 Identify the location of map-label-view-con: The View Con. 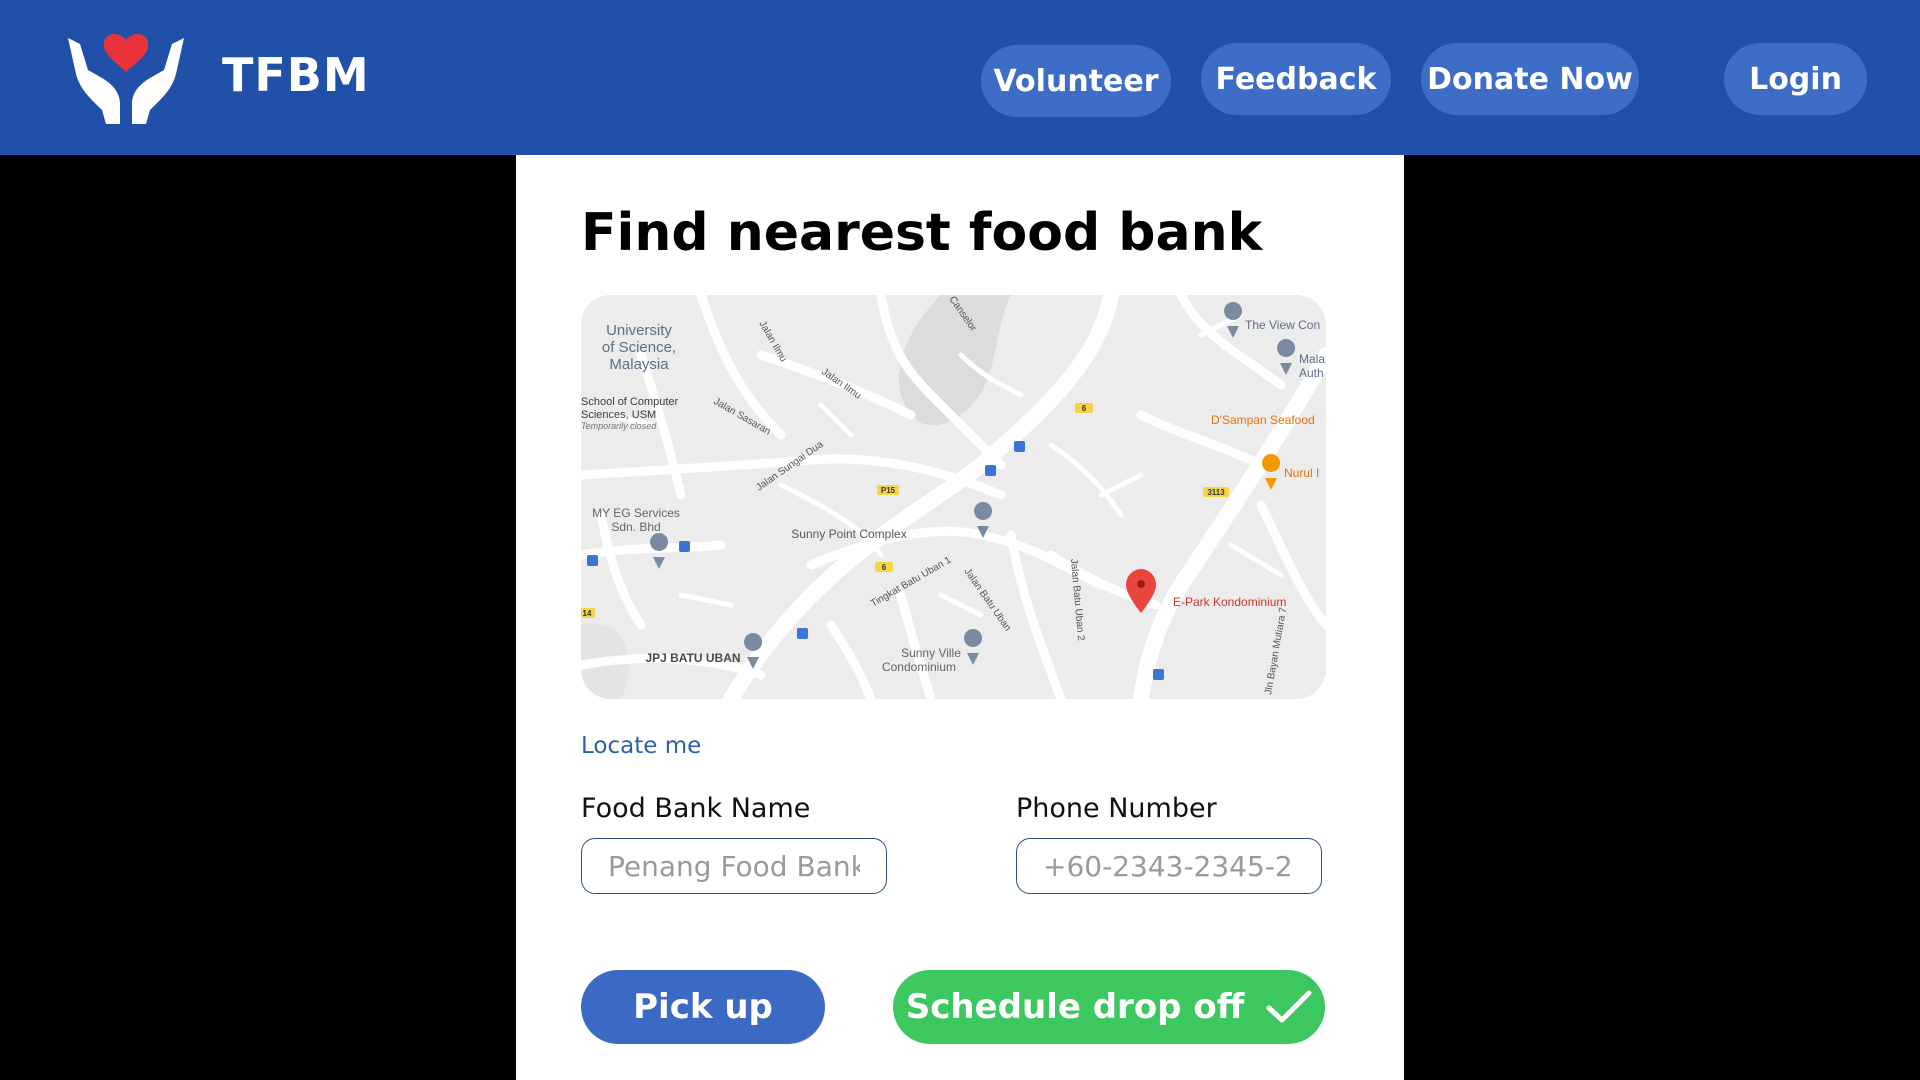
(1282, 325).